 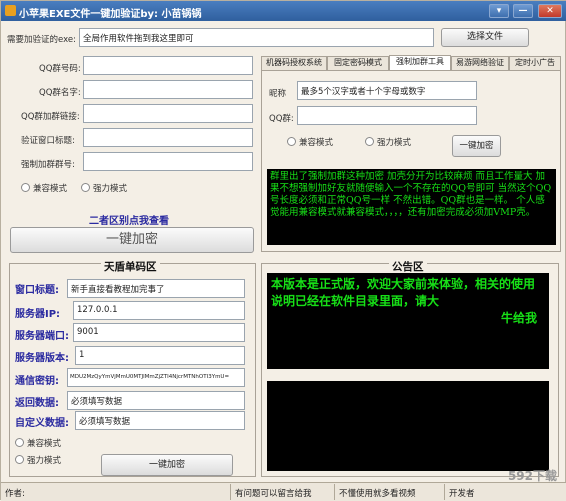 What do you see at coordinates (44, 188) in the screenshot?
I see `radio-compat-mode: 兼容模式` at bounding box center [44, 188].